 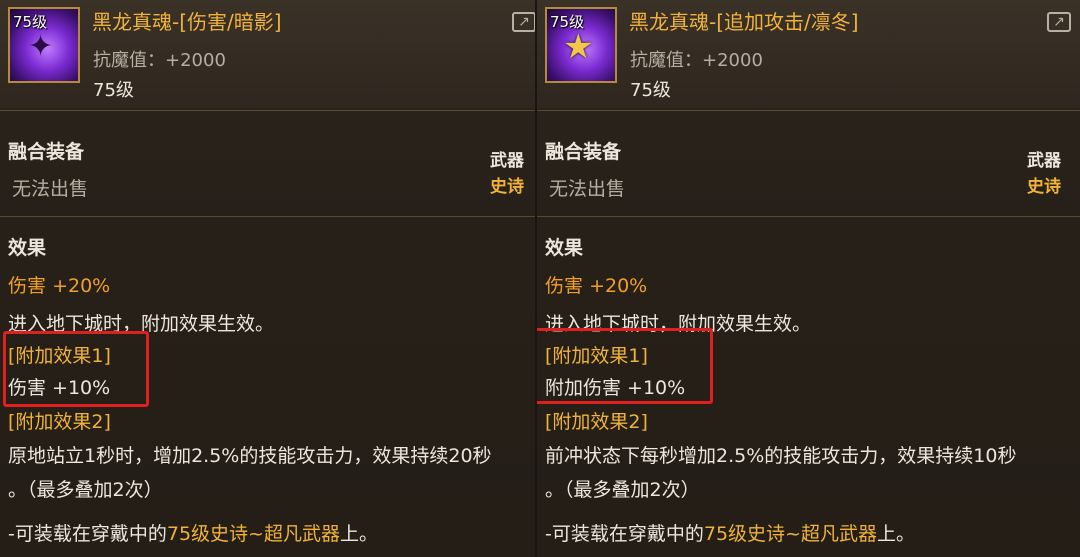 I want to click on item-name: 黑龙真魂-[伤害/暗影], so click(x=187, y=22).